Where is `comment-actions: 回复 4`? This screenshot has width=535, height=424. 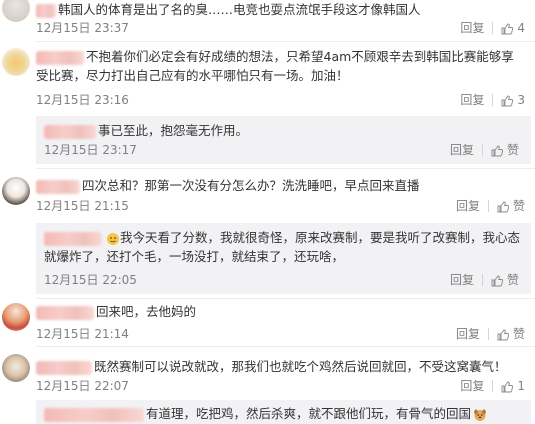 comment-actions: 回复 4 is located at coordinates (492, 28).